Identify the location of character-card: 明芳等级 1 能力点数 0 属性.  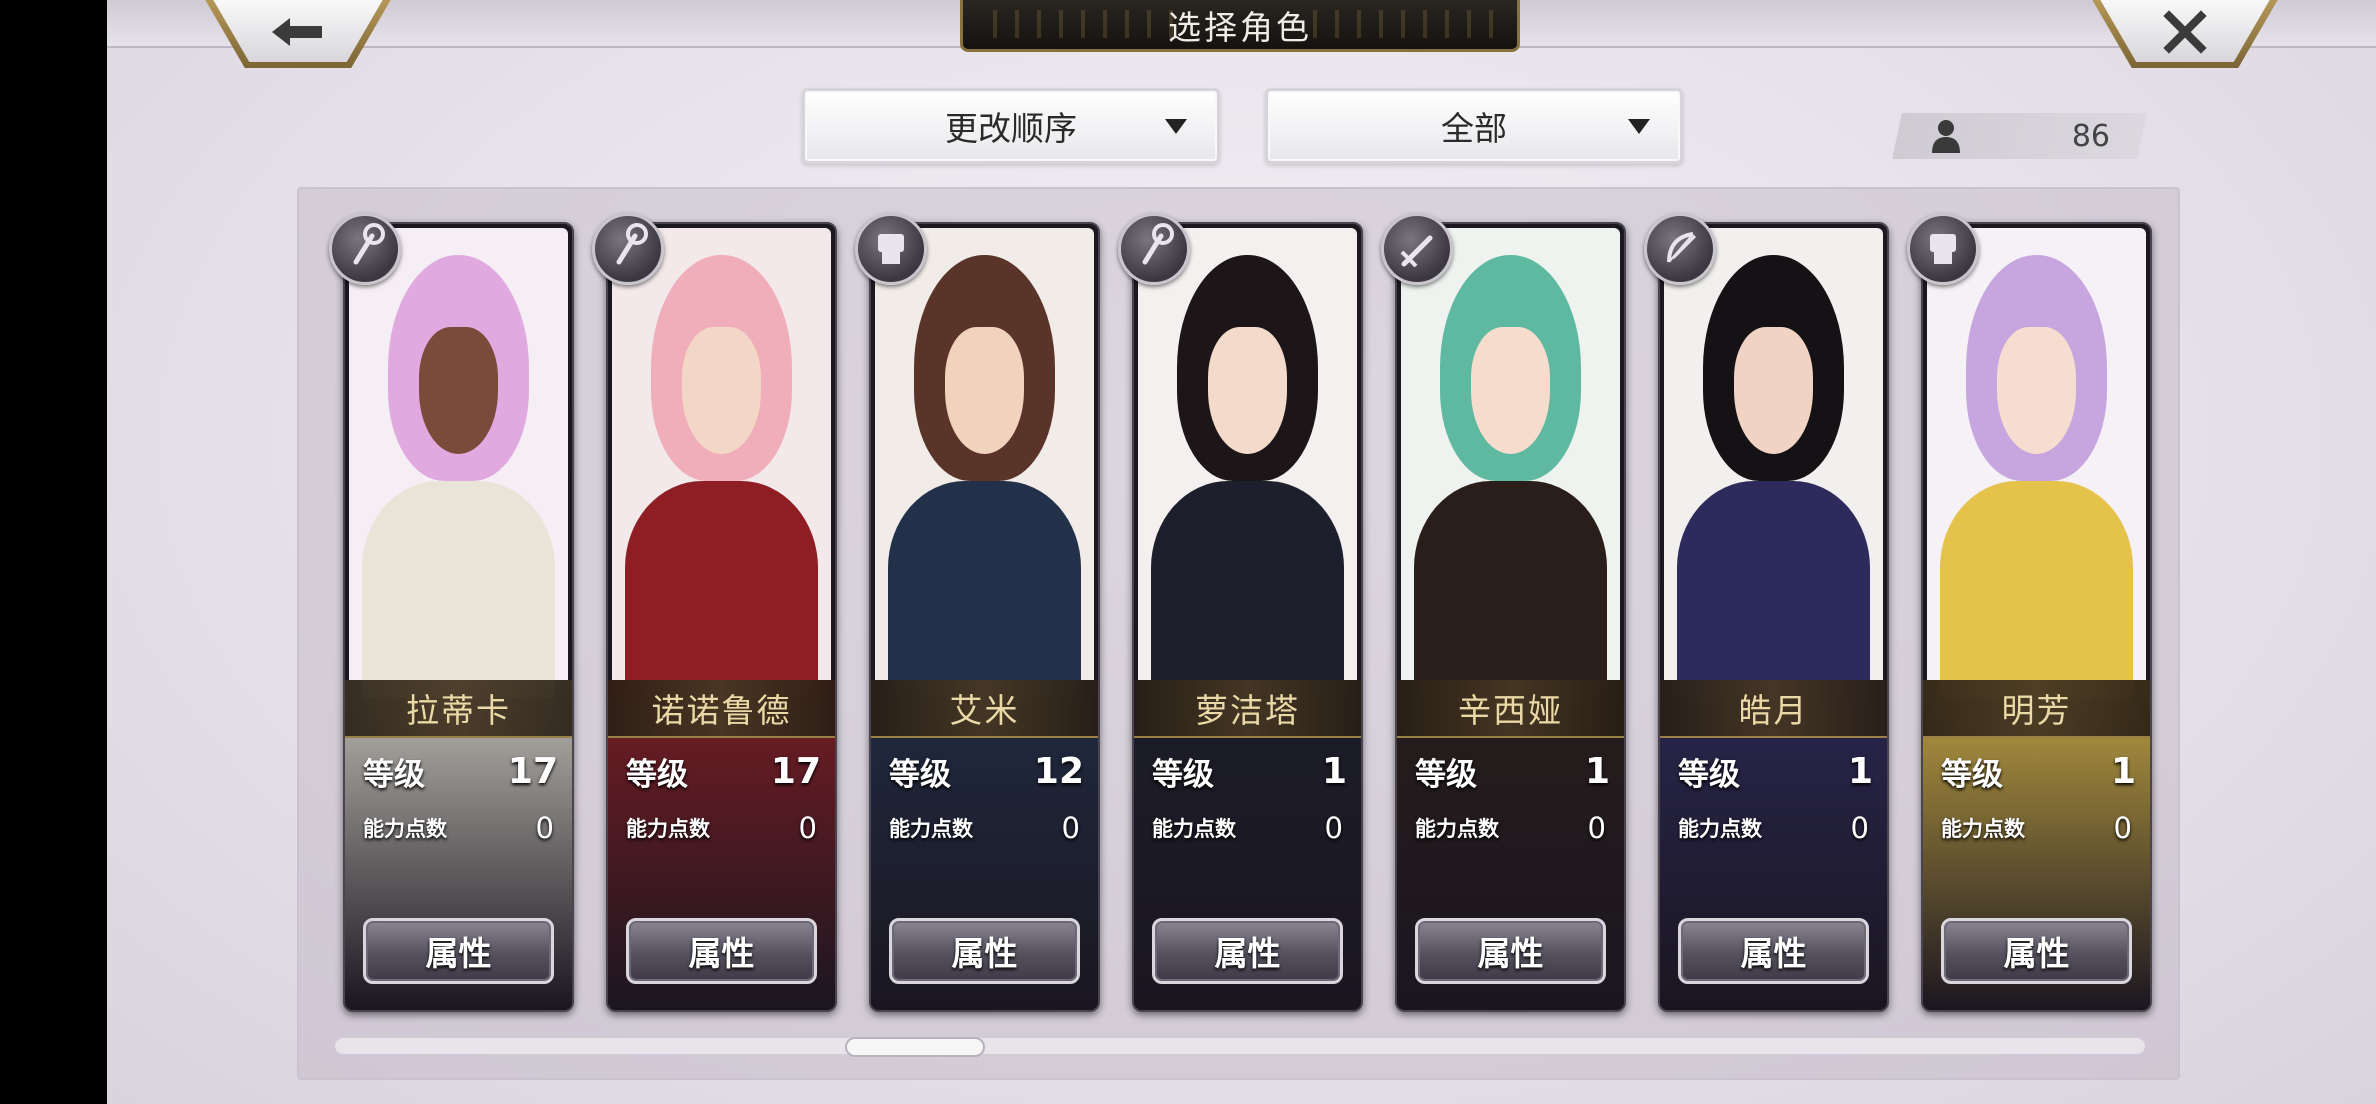
(2036, 617).